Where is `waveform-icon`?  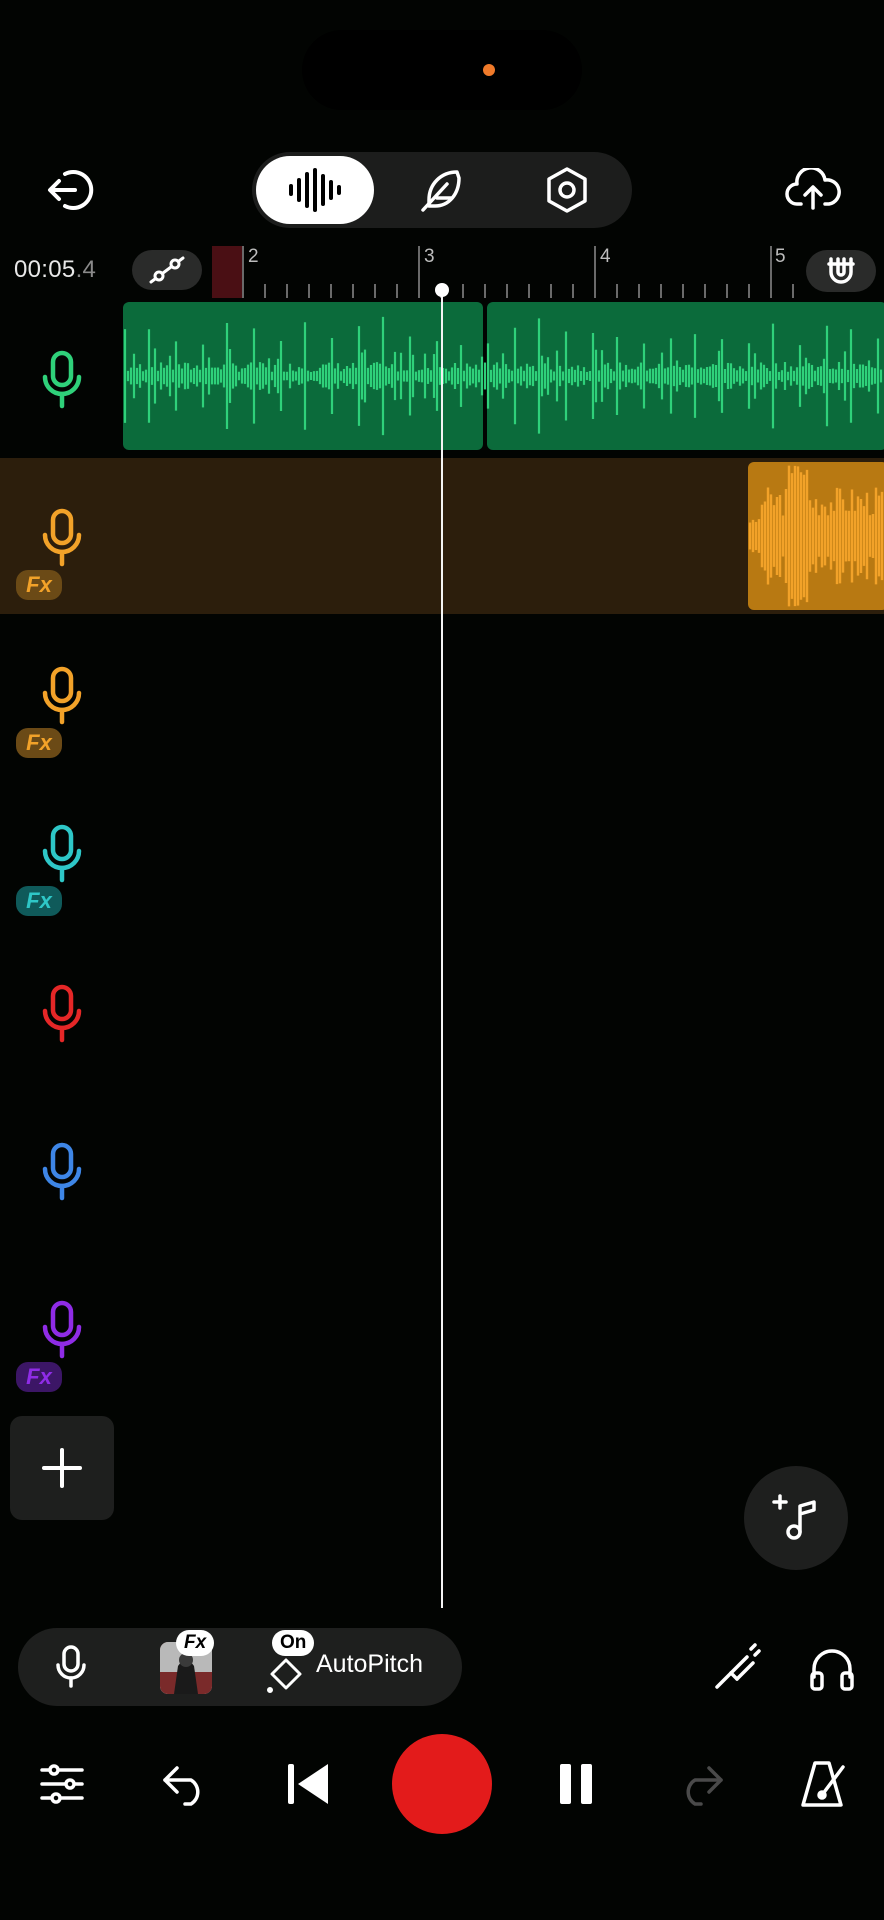 waveform-icon is located at coordinates (315, 190).